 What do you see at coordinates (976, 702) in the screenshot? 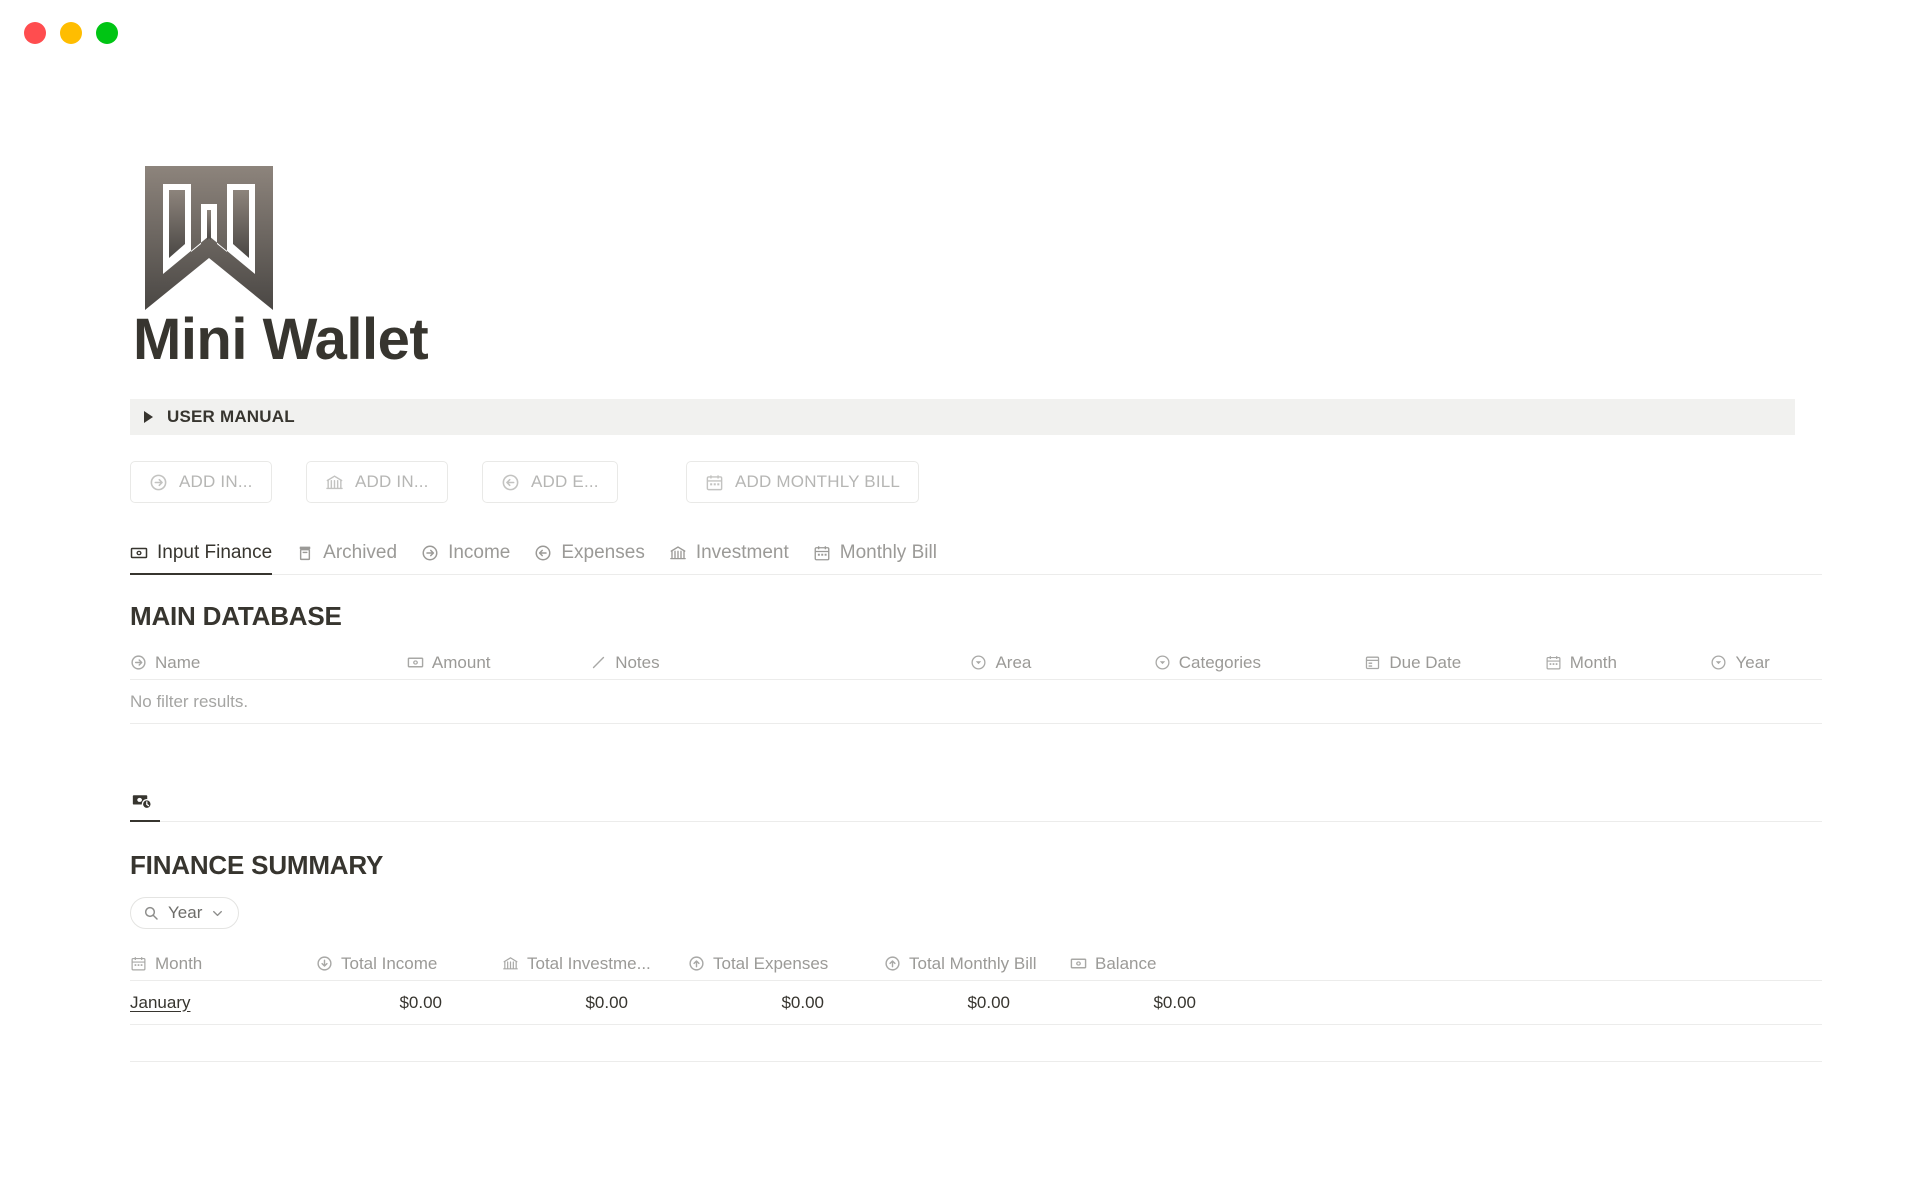
I see `main-database-empty-state: No filter results.` at bounding box center [976, 702].